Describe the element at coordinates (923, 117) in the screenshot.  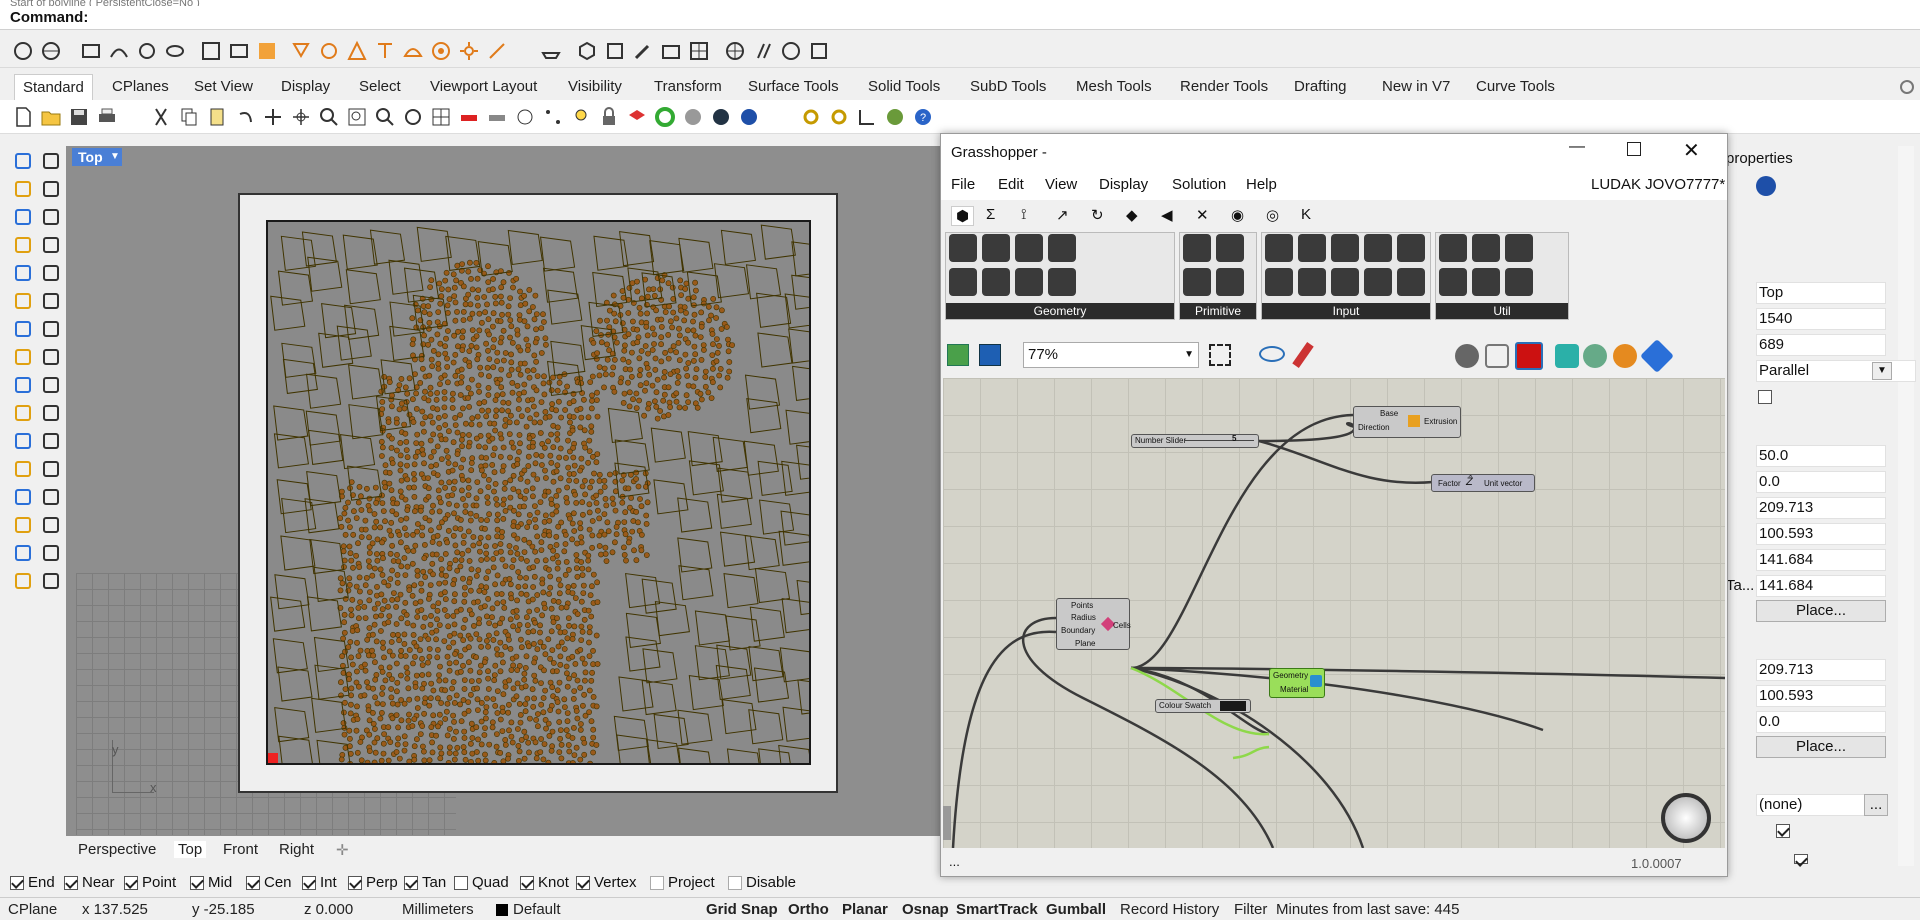
I see `help-icon: ?` at that location.